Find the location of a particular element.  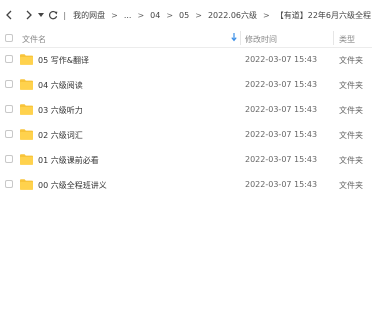

file-list-header: 文件名 修改时间 类型 is located at coordinates (186, 38).